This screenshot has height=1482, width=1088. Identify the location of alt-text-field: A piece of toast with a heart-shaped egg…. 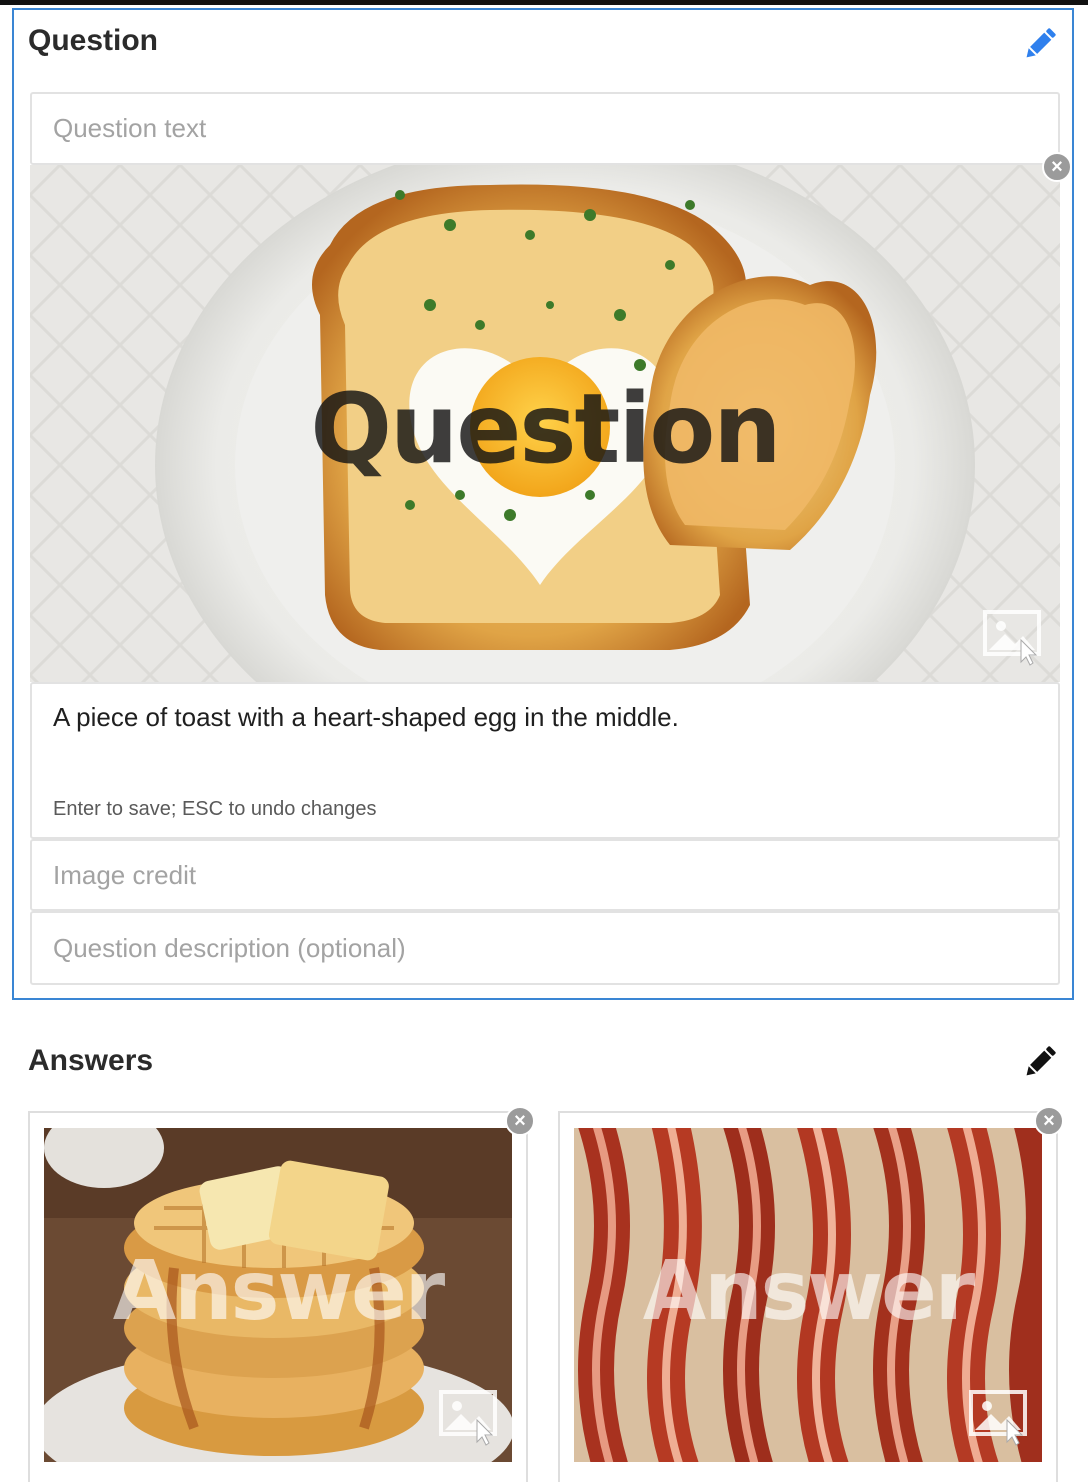
(545, 760).